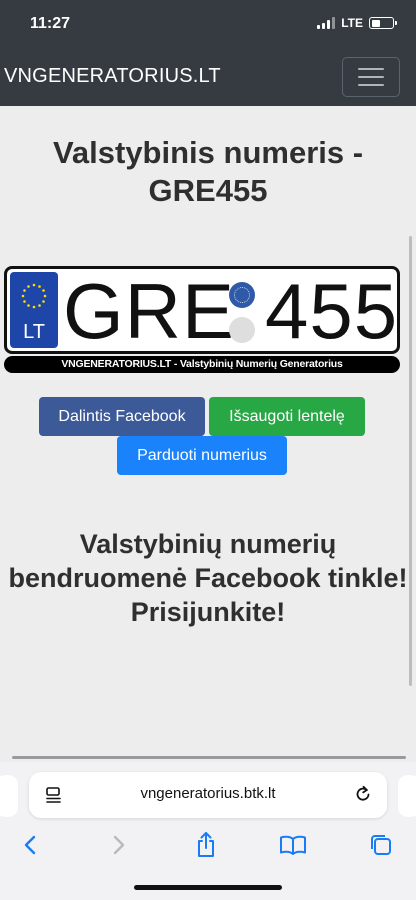  What do you see at coordinates (9, 796) in the screenshot?
I see `previous-tab-peek` at bounding box center [9, 796].